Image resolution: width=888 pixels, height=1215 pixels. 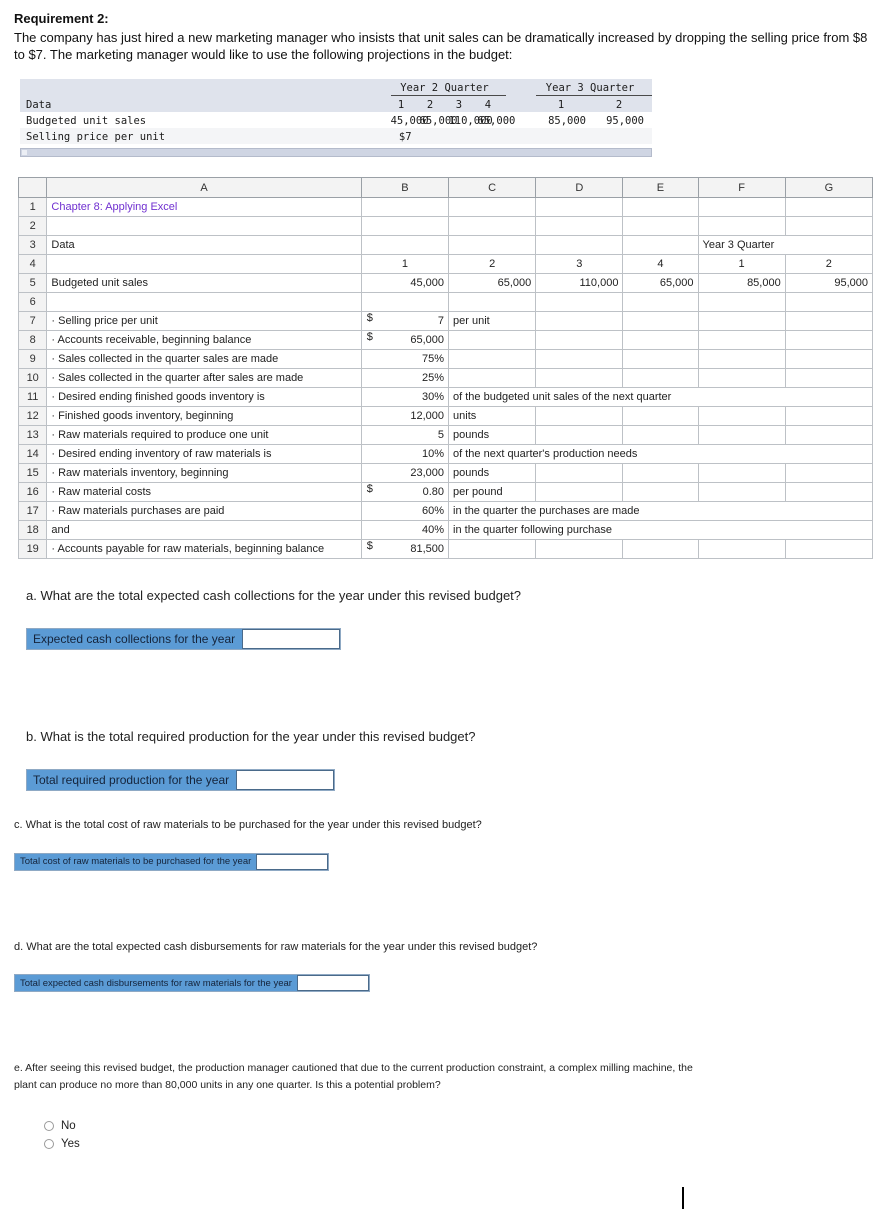 I want to click on cell-b16: $0.80, so click(x=405, y=492).